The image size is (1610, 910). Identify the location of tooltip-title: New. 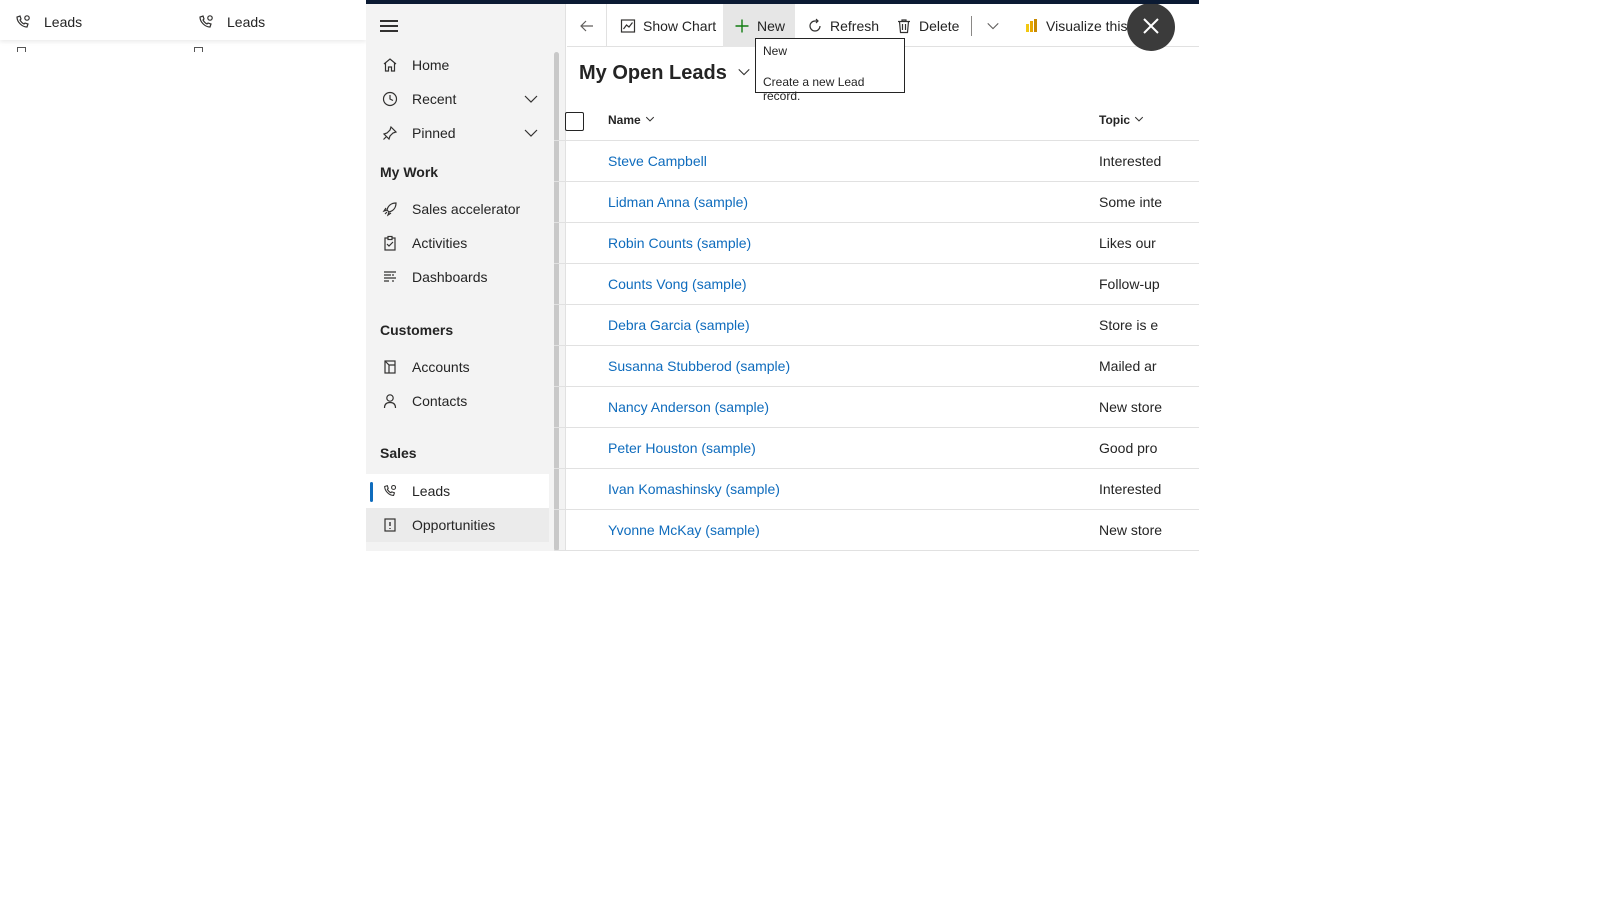
(775, 51).